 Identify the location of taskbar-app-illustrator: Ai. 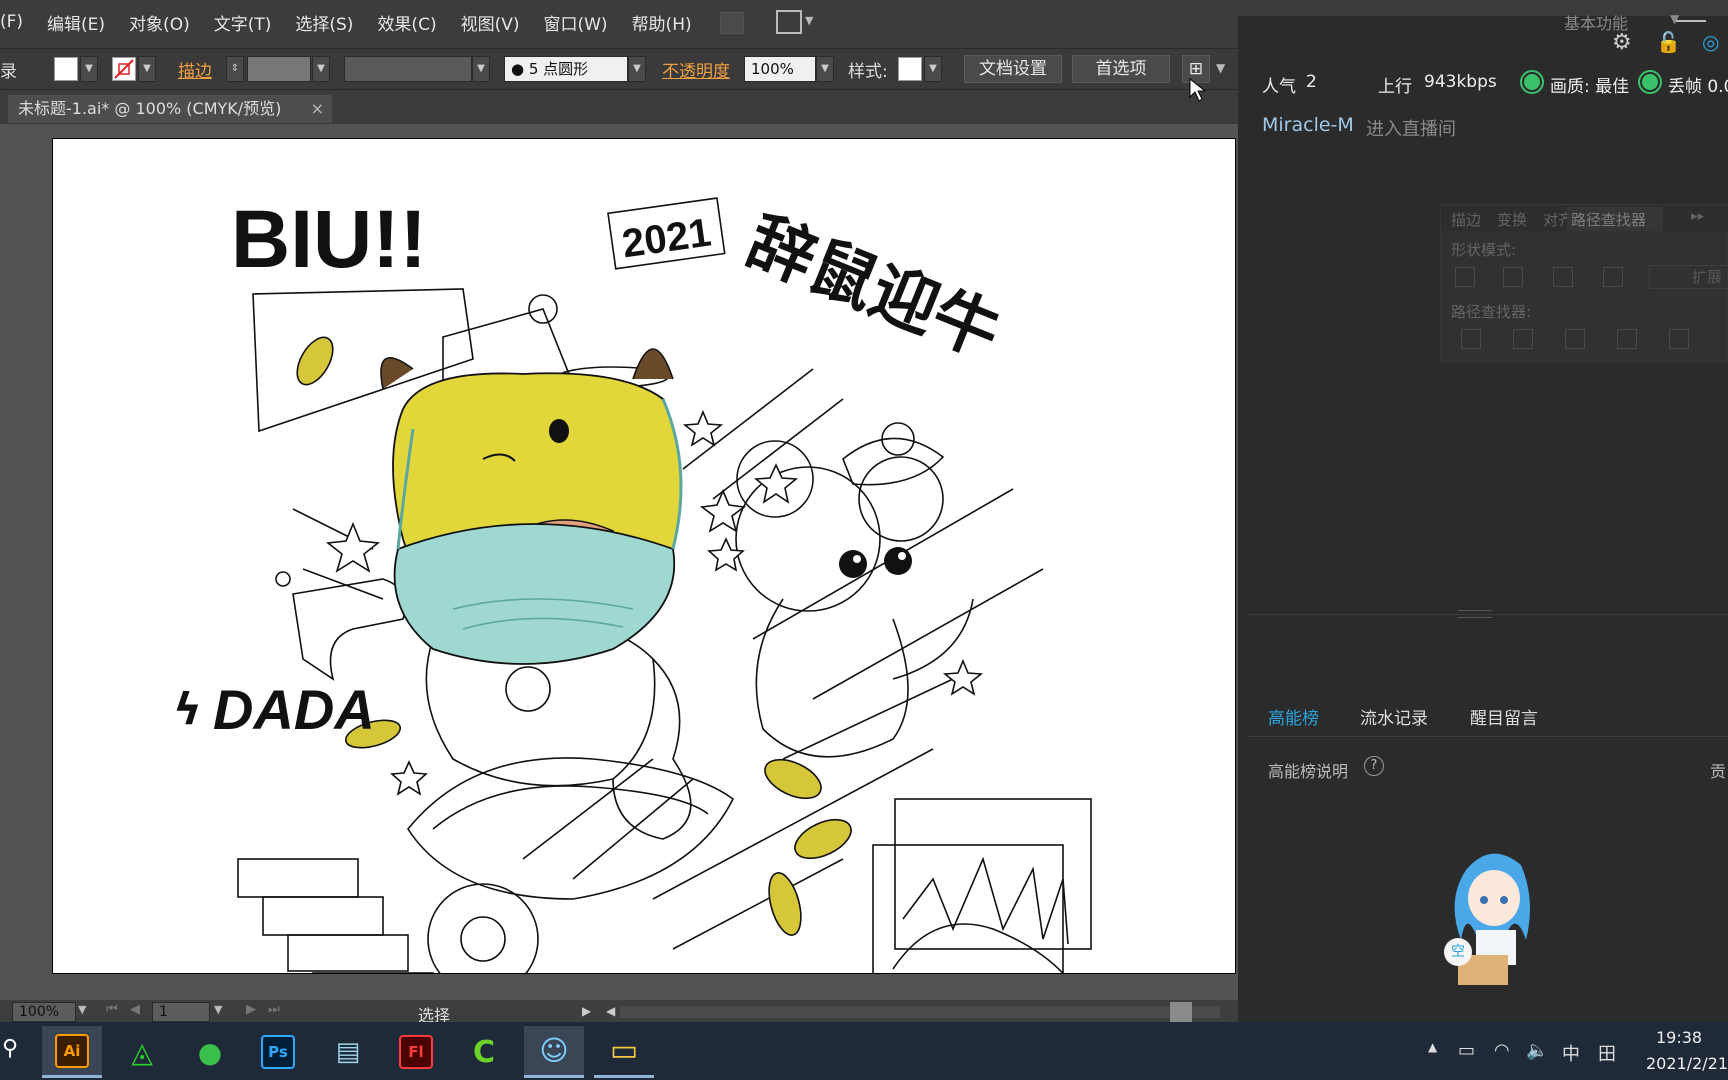
(72, 1052).